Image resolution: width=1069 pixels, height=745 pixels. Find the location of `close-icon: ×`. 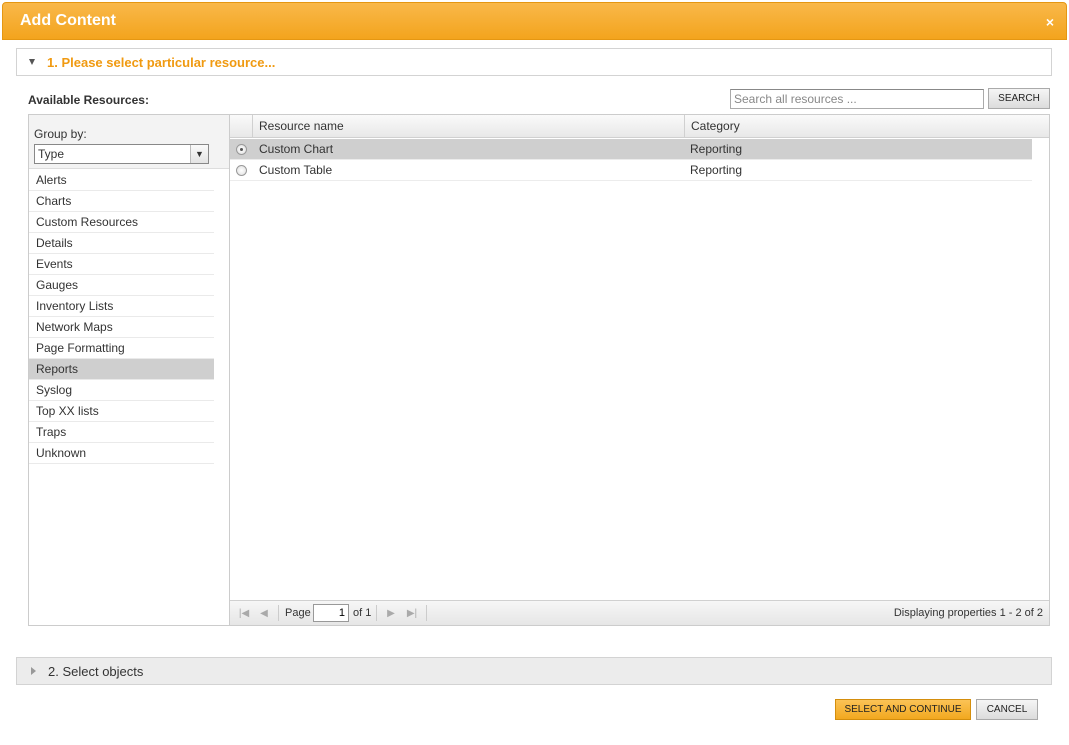

close-icon: × is located at coordinates (1050, 22).